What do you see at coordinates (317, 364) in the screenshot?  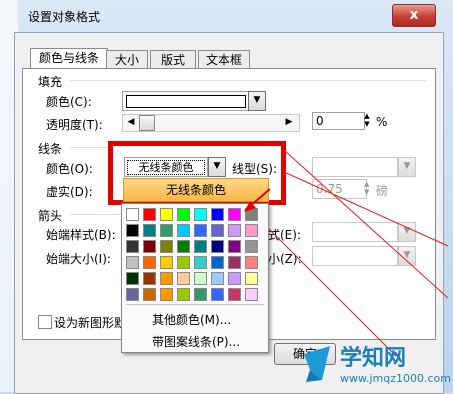 I see `watermark-logo-icon` at bounding box center [317, 364].